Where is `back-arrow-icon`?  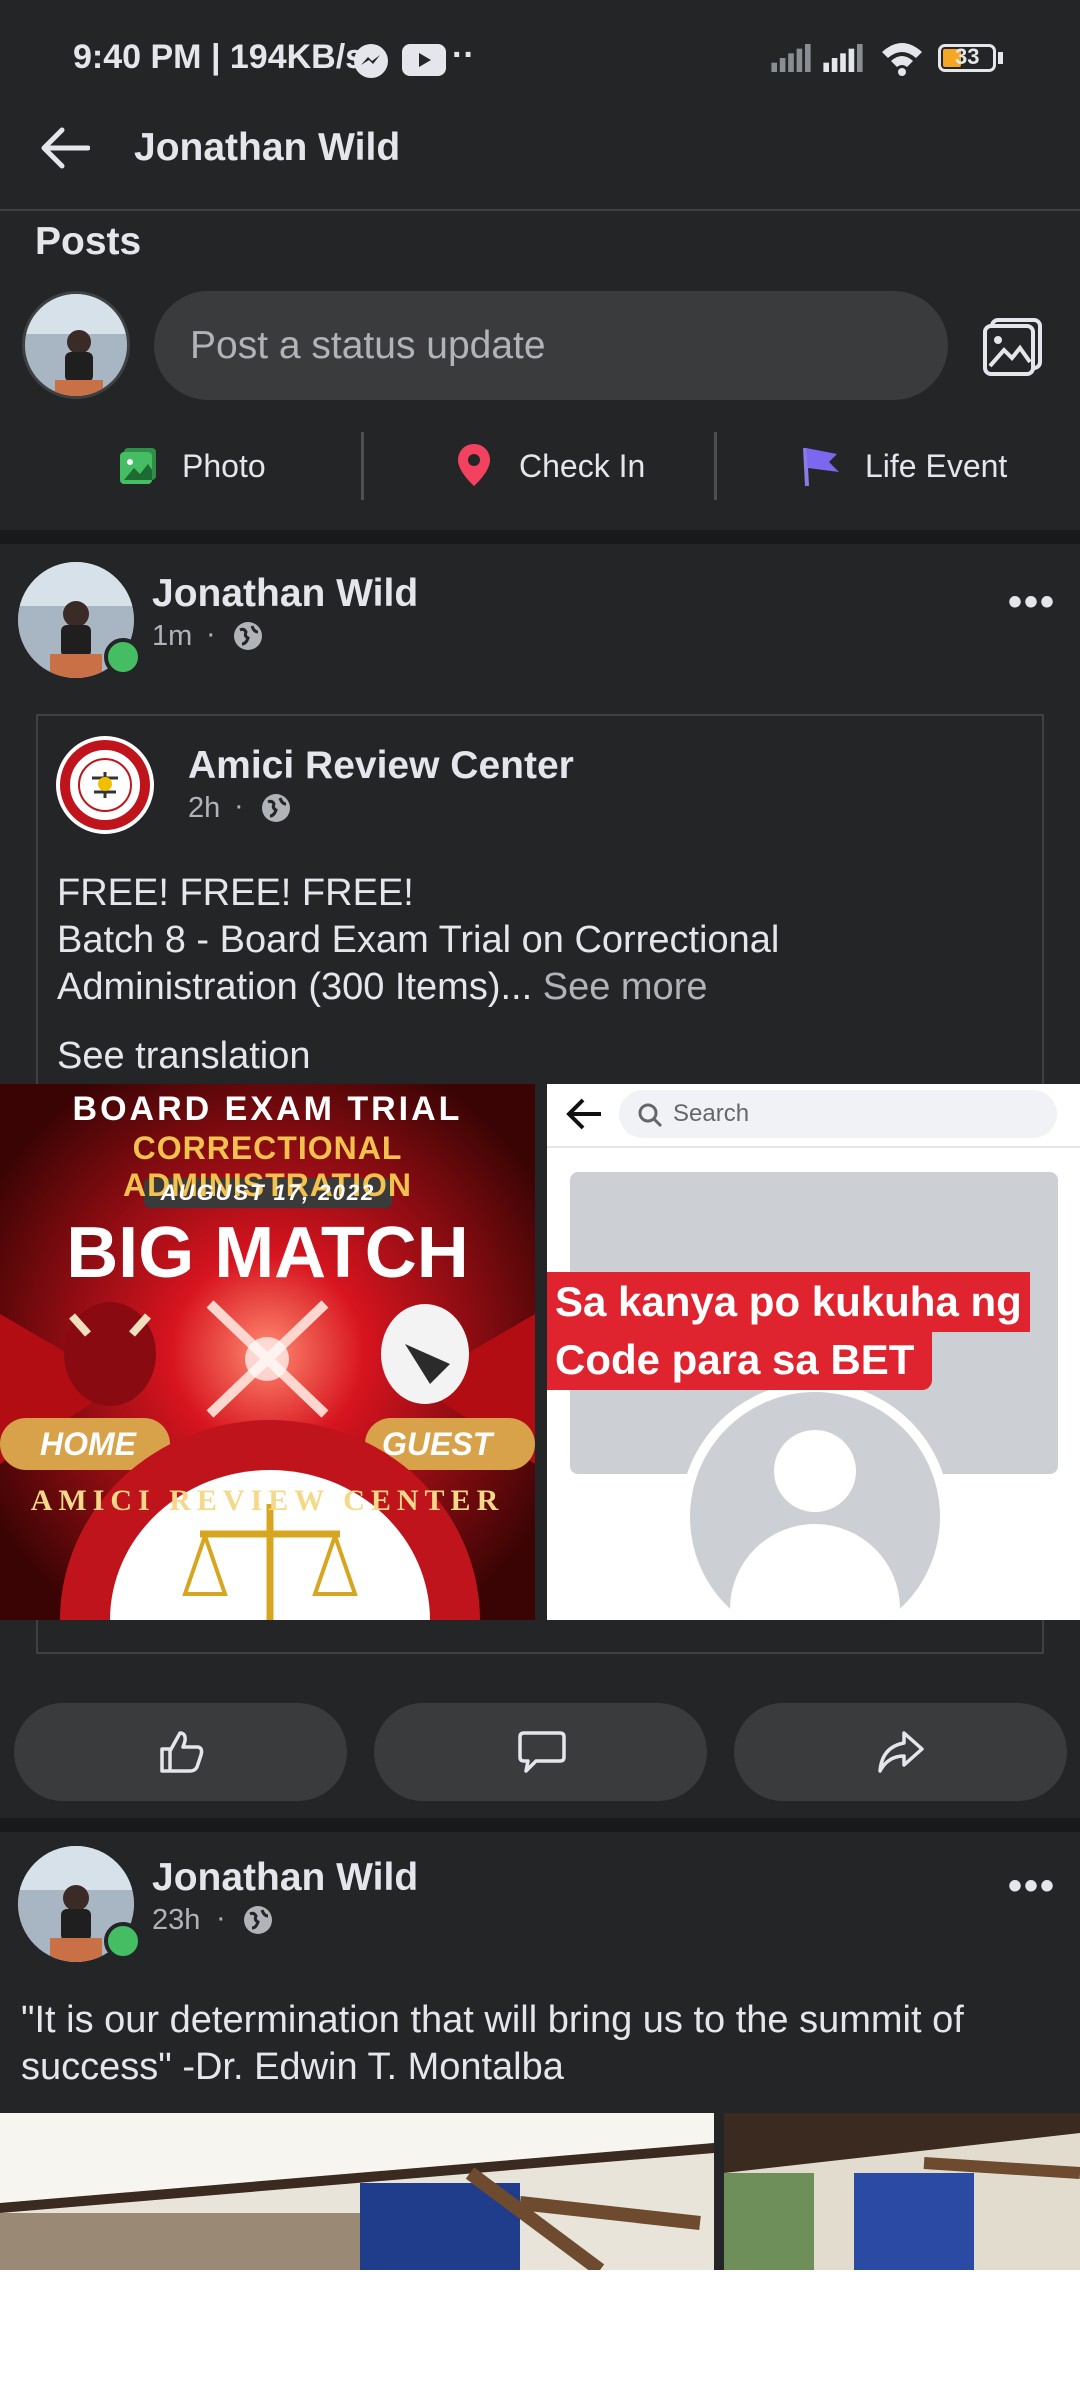
back-arrow-icon is located at coordinates (65, 148).